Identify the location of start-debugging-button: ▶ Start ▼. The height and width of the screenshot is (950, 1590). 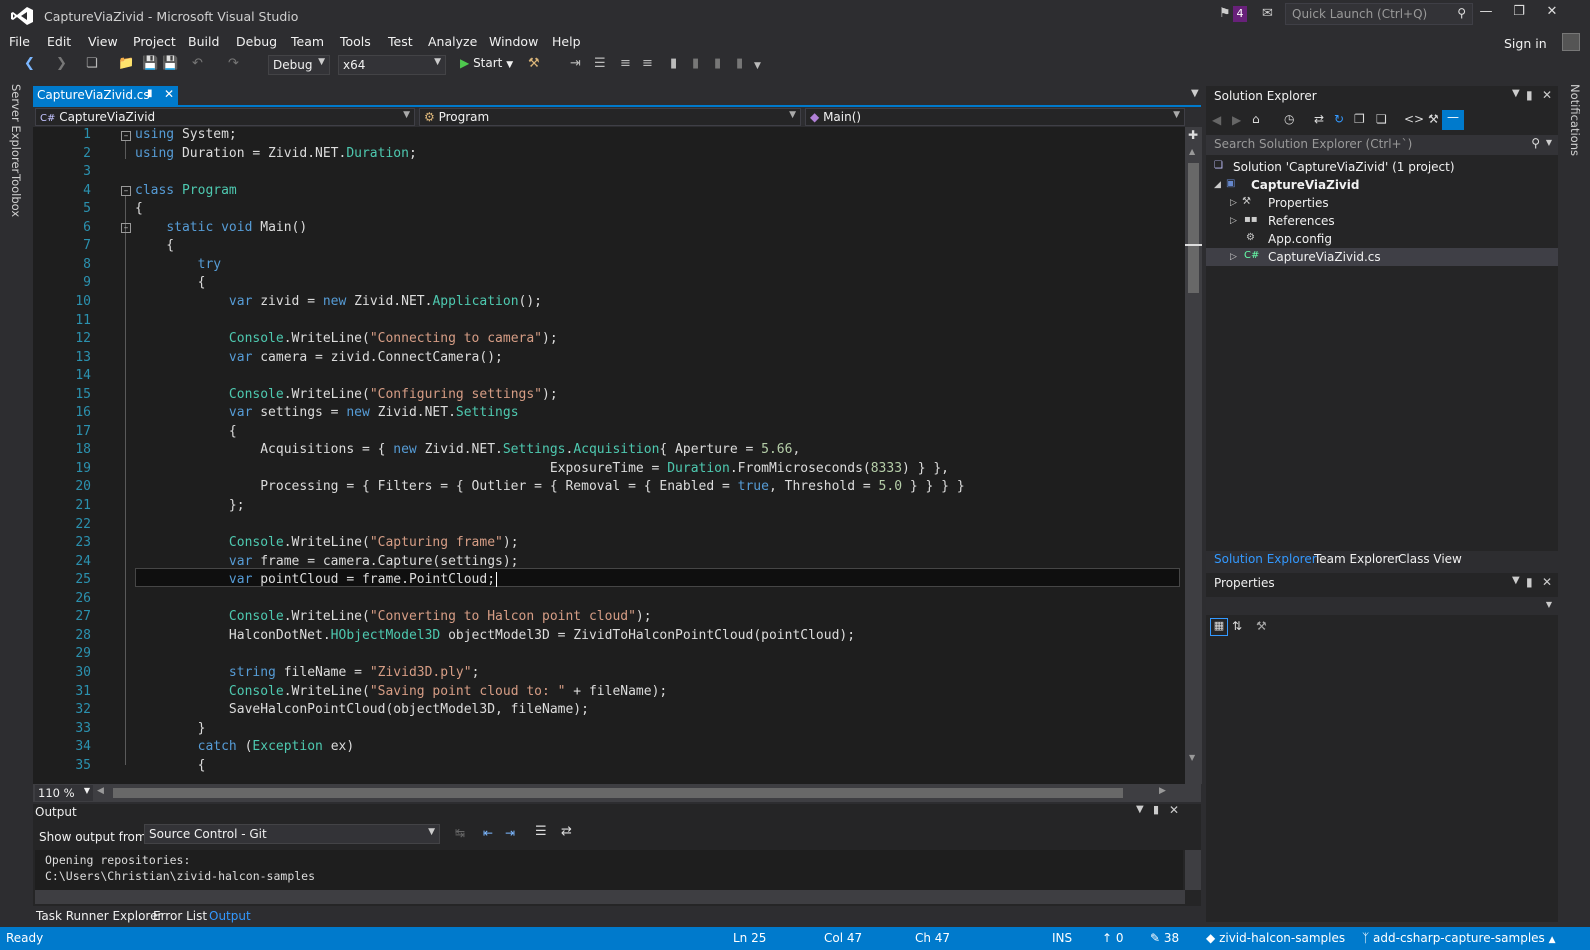
(486, 63).